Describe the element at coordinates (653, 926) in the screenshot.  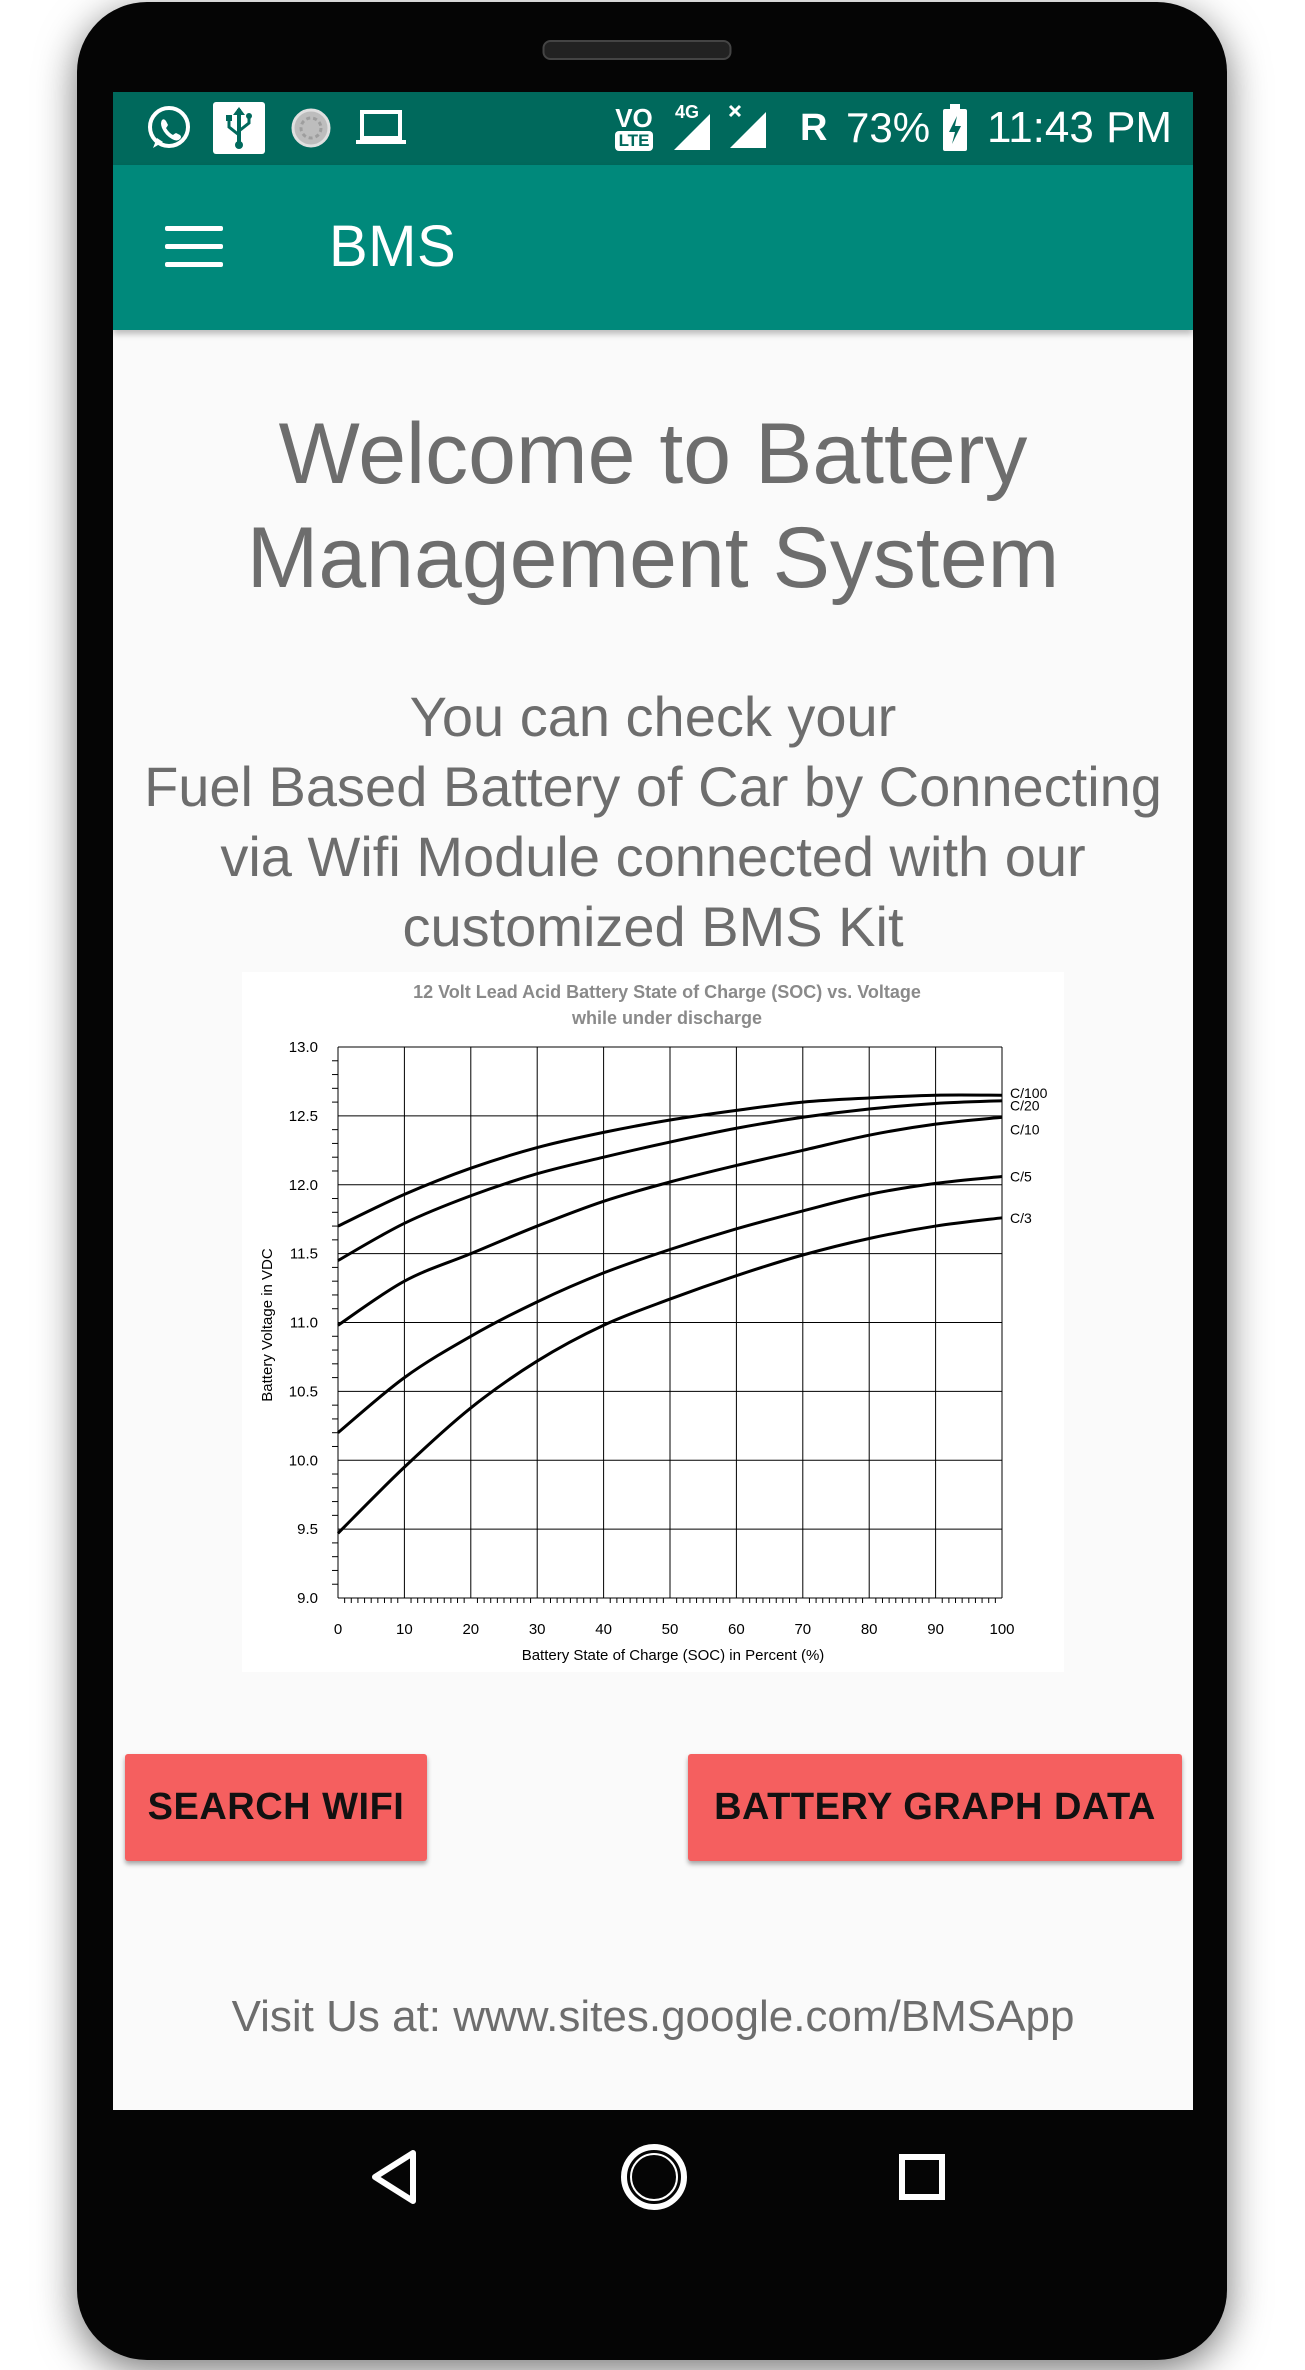
I see `description-line-4: customized BMS Kit` at that location.